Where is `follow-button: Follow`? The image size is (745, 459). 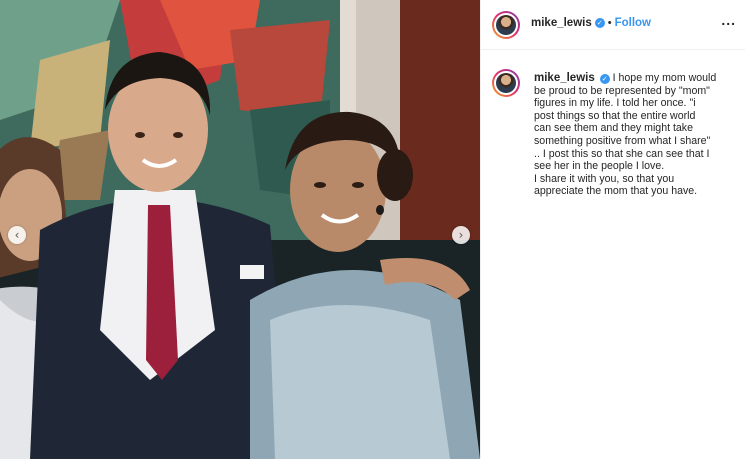 follow-button: Follow is located at coordinates (633, 23).